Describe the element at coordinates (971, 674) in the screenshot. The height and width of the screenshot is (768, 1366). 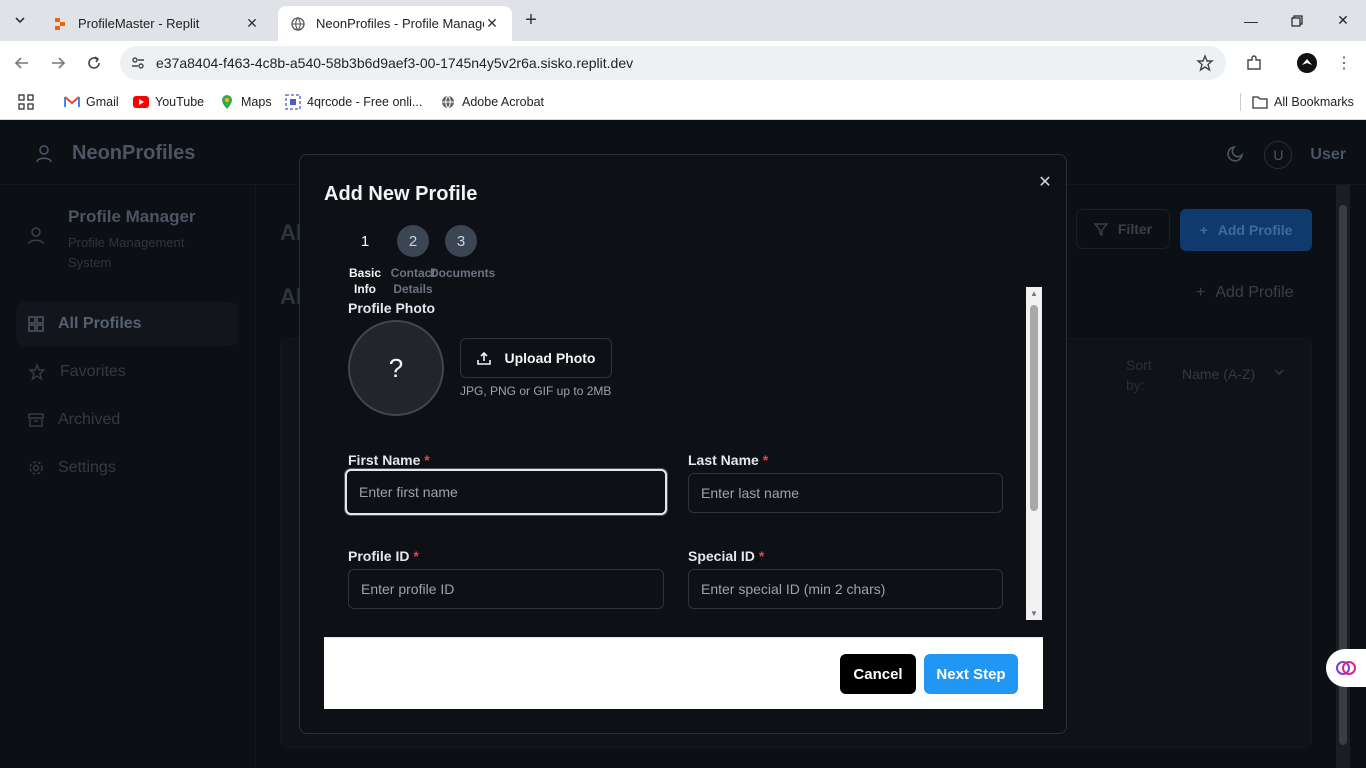
I see `next-step-button: Next Step` at that location.